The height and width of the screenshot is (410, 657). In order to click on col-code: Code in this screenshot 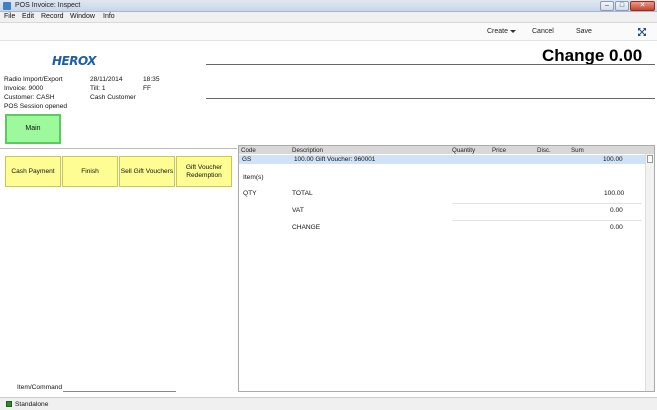, I will do `click(248, 150)`.